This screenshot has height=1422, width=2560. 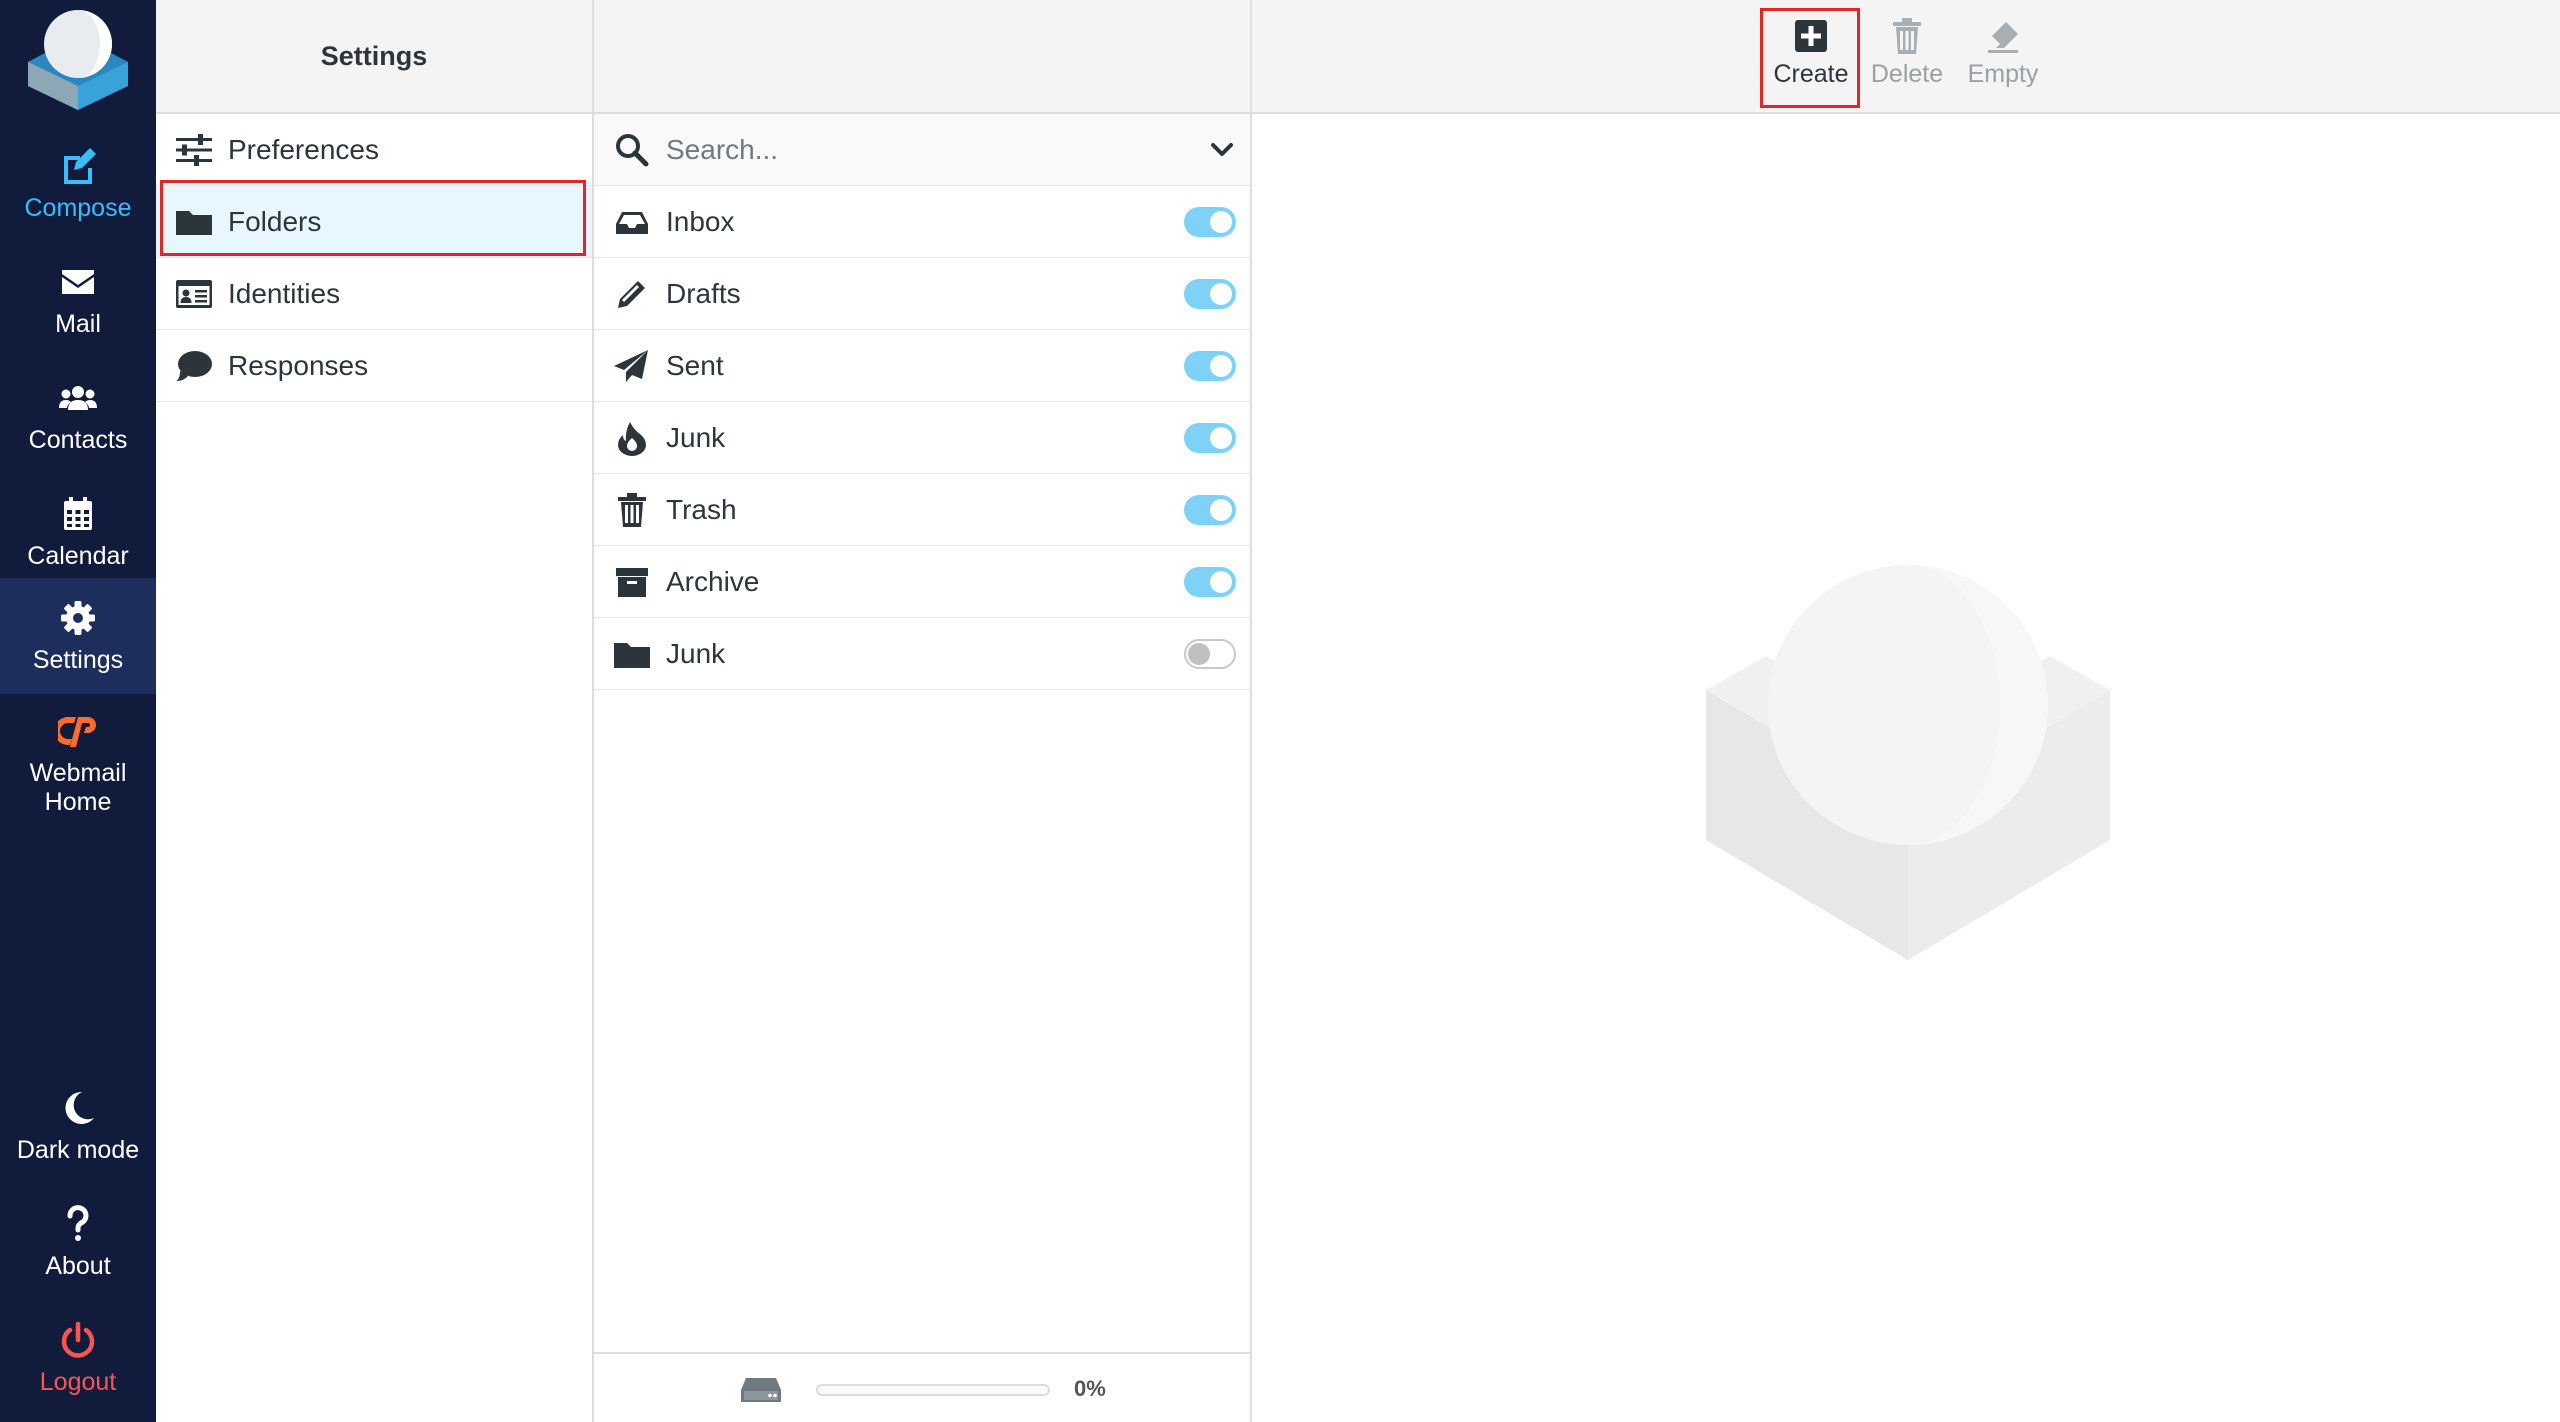 What do you see at coordinates (194, 365) in the screenshot?
I see `comment-icon` at bounding box center [194, 365].